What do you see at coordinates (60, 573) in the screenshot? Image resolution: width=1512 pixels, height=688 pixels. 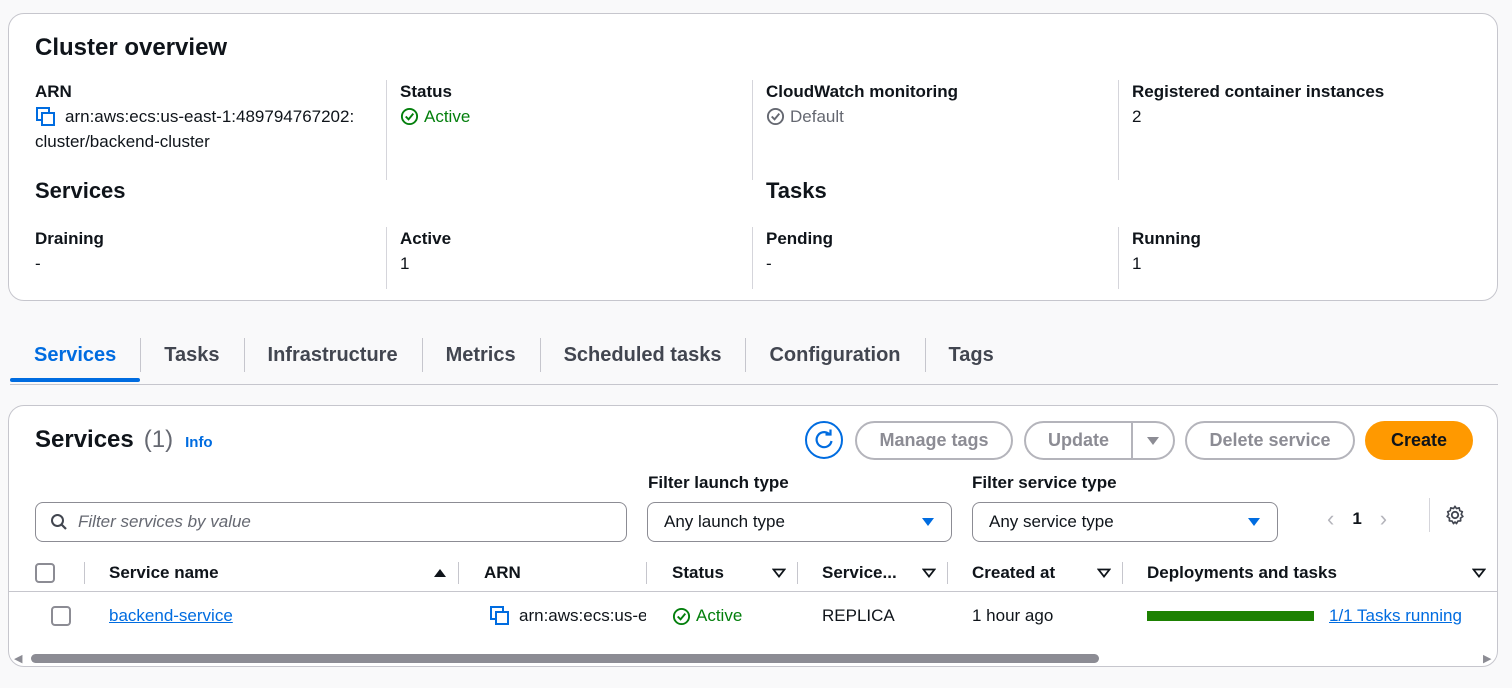 I see `select-all-header` at bounding box center [60, 573].